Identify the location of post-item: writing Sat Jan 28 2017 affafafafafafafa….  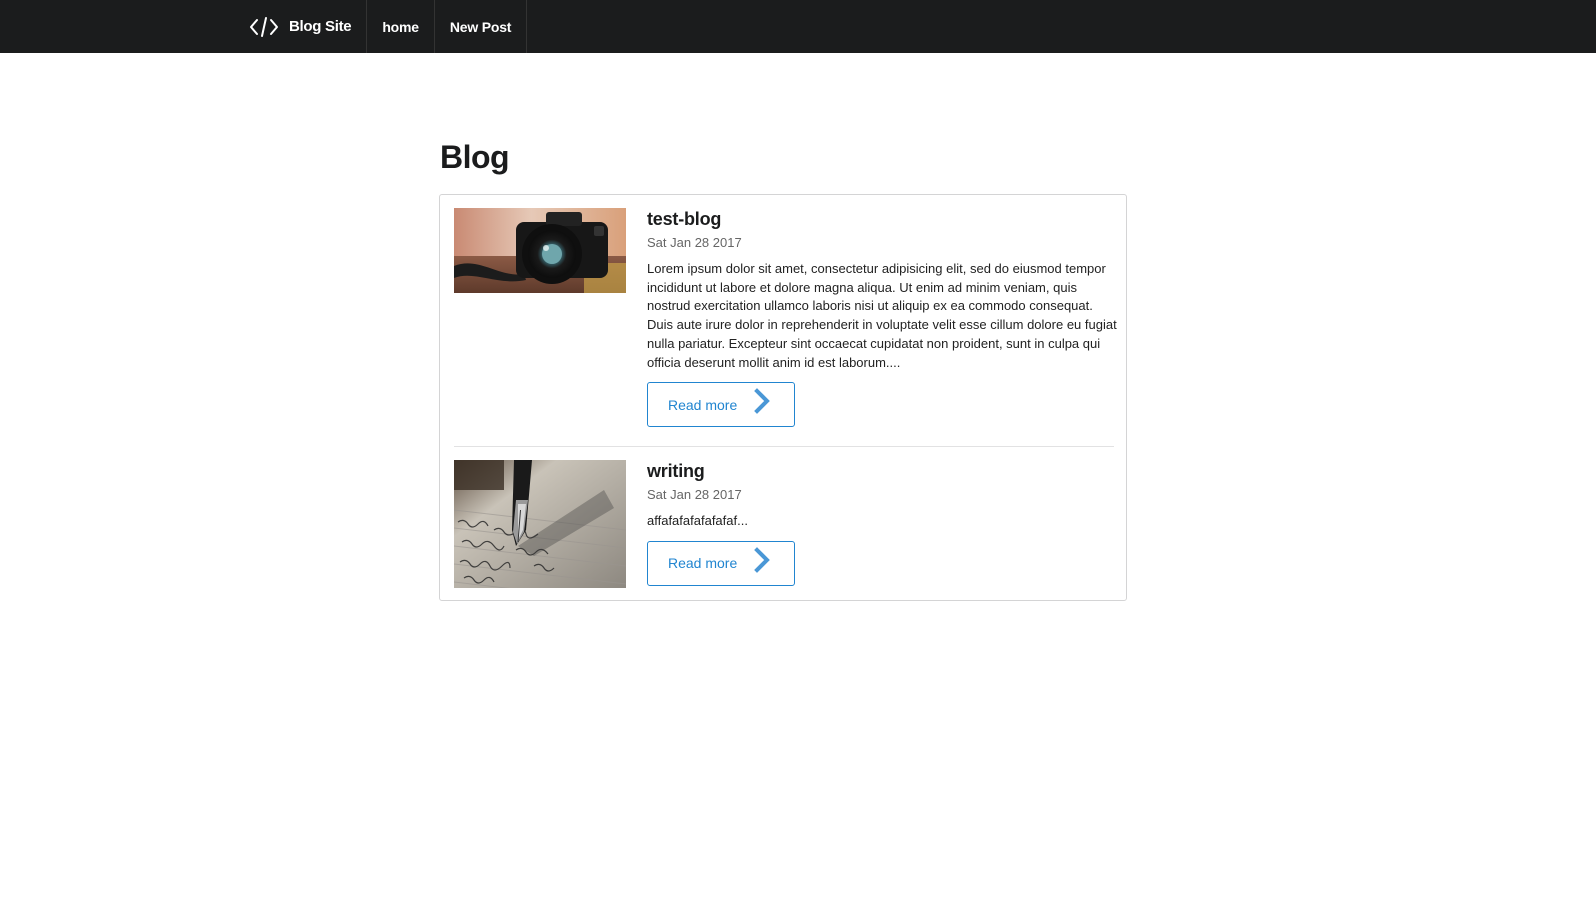
(784, 525).